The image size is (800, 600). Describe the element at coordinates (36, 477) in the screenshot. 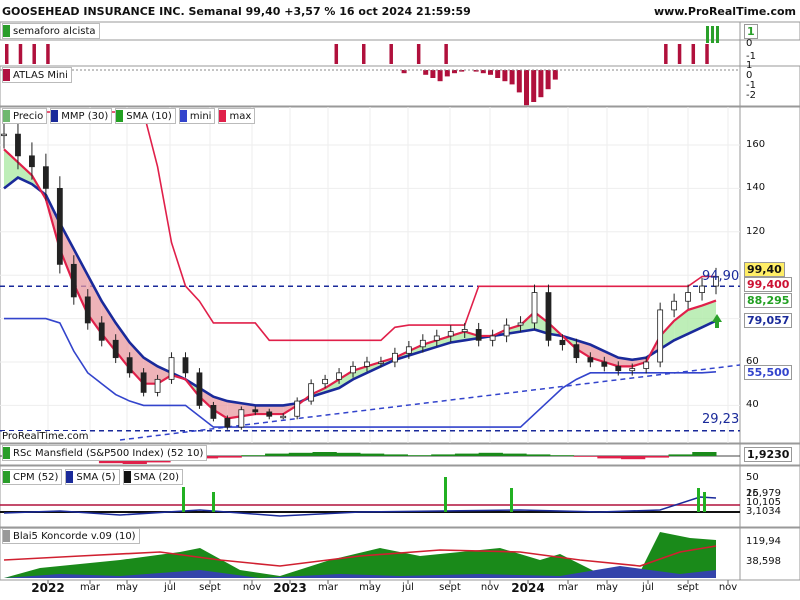

I see `legend-label: CPM (52)` at that location.